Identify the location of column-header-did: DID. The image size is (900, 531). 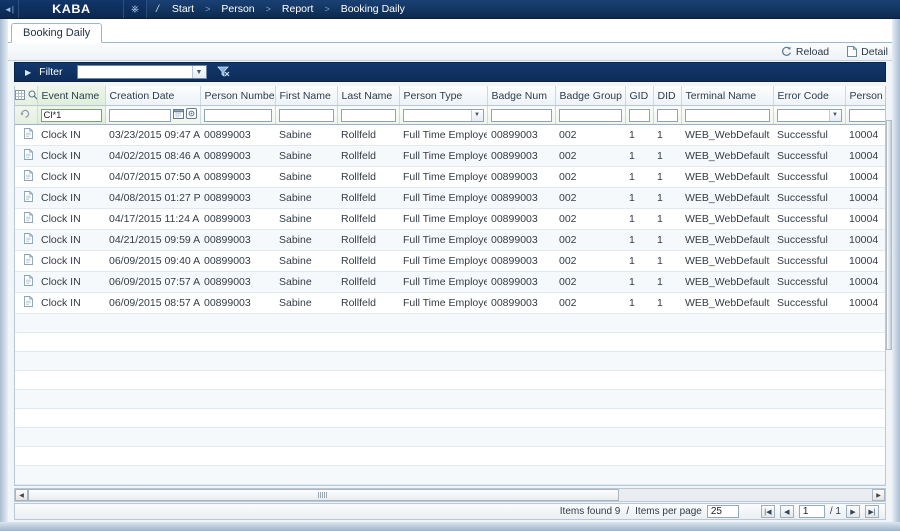
(667, 96).